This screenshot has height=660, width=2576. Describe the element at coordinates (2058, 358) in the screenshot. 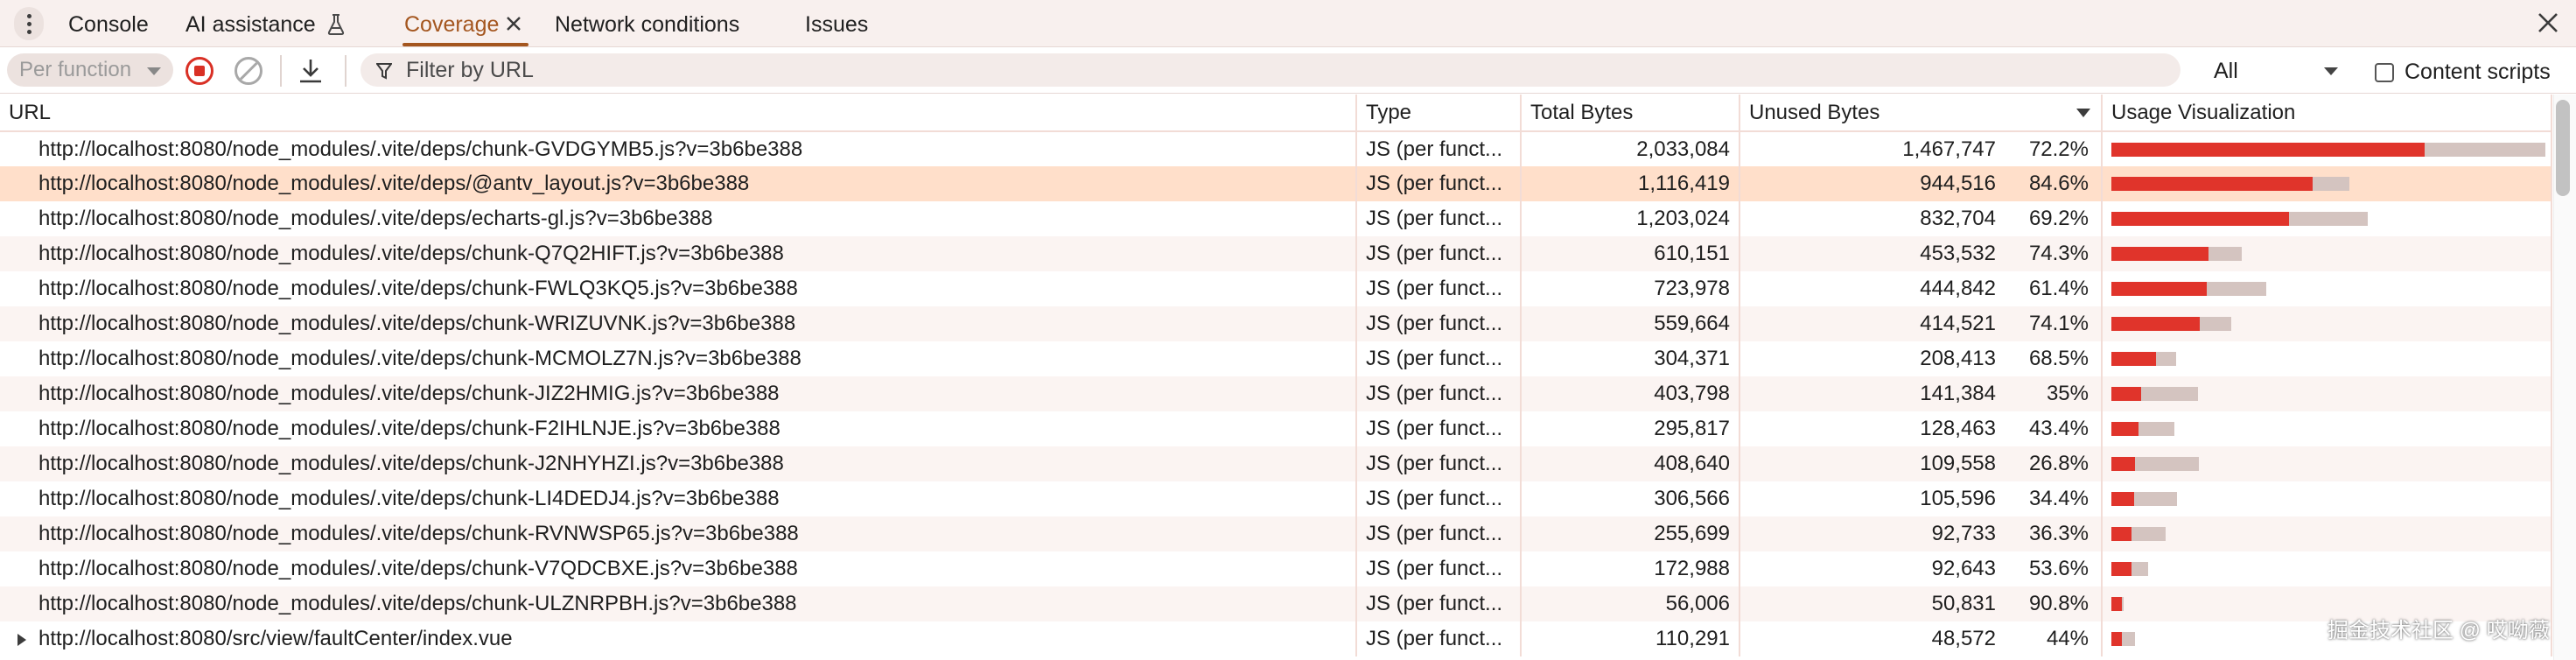

I see `unused-percent: 68.5%` at that location.